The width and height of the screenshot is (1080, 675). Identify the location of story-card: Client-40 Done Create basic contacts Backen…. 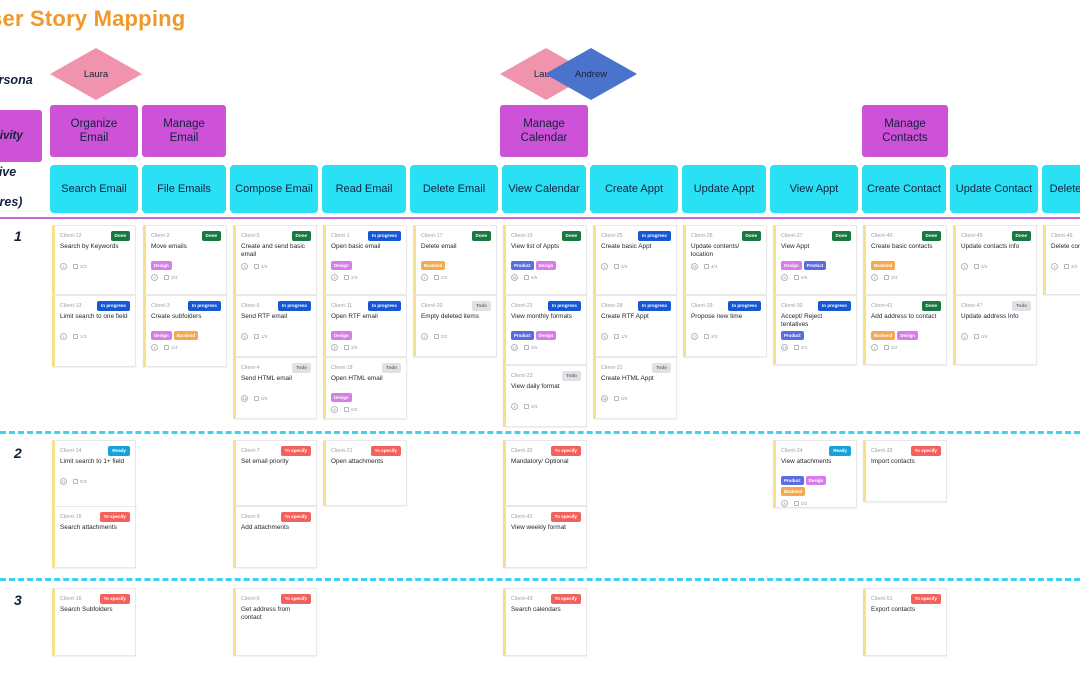
(905, 260).